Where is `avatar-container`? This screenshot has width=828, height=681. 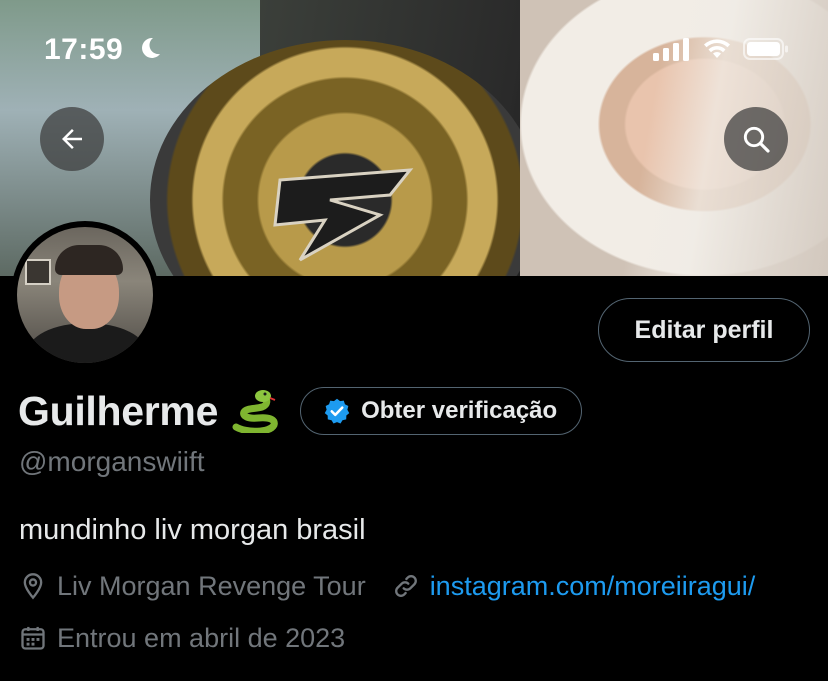
avatar-container is located at coordinates (85, 295).